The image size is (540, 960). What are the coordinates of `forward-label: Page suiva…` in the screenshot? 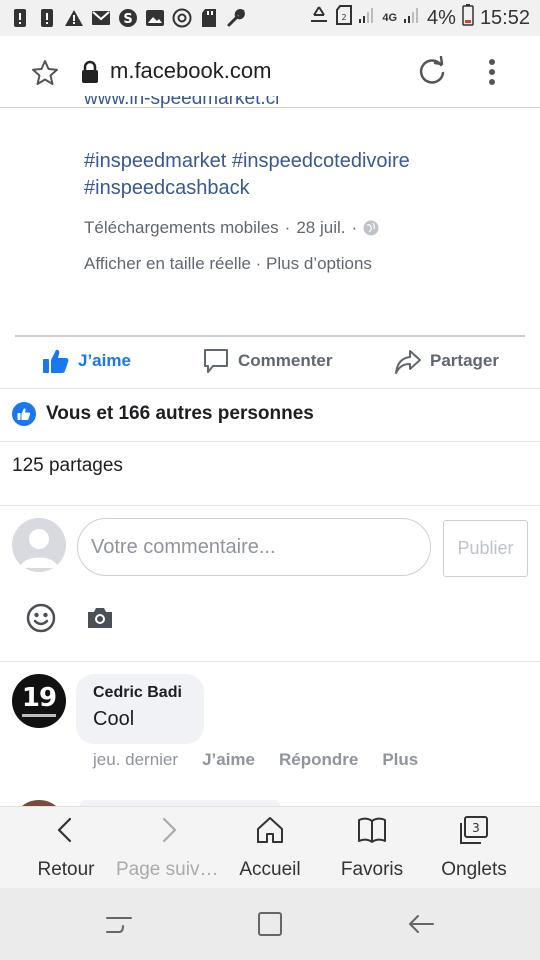 It's located at (168, 869).